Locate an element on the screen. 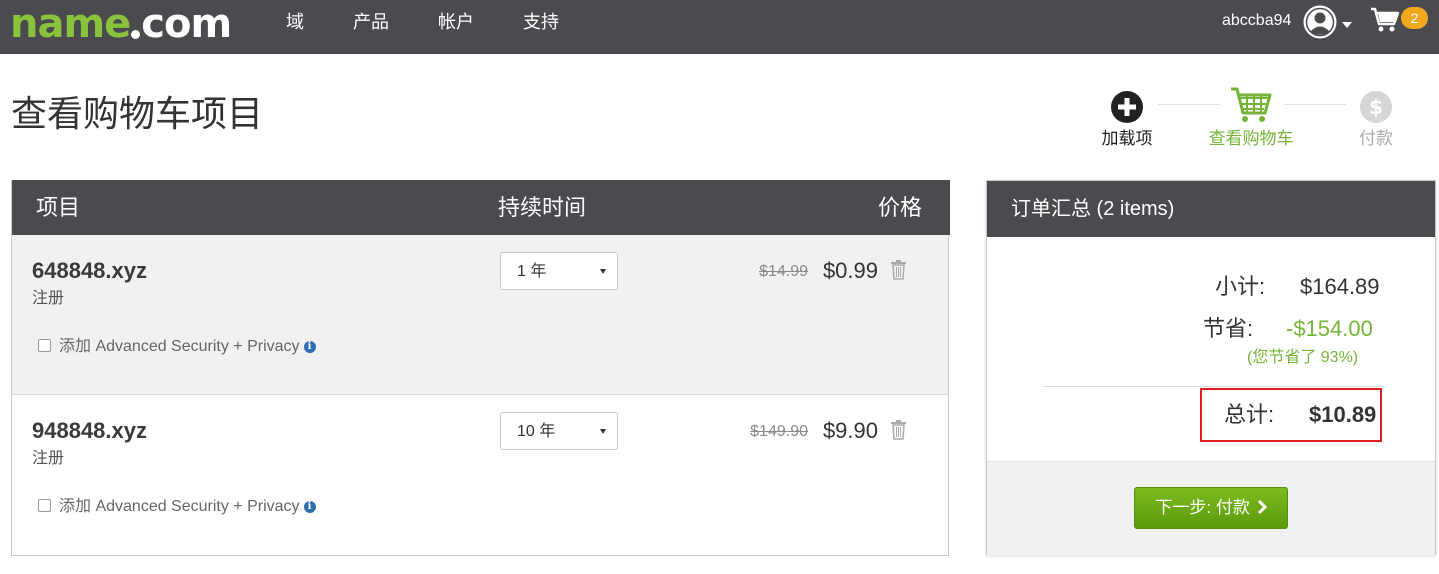 This screenshot has width=1439, height=574. brand-logo: name com is located at coordinates (121, 24).